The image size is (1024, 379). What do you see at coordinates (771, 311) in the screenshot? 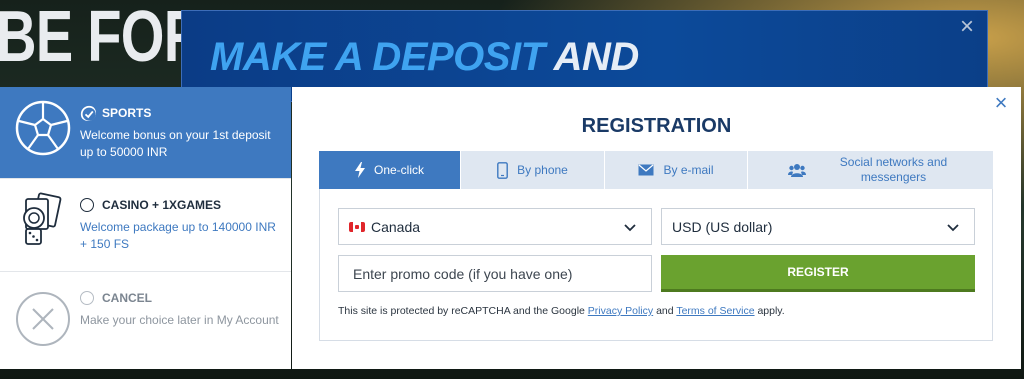
I see `legal-suffix: apply.` at bounding box center [771, 311].